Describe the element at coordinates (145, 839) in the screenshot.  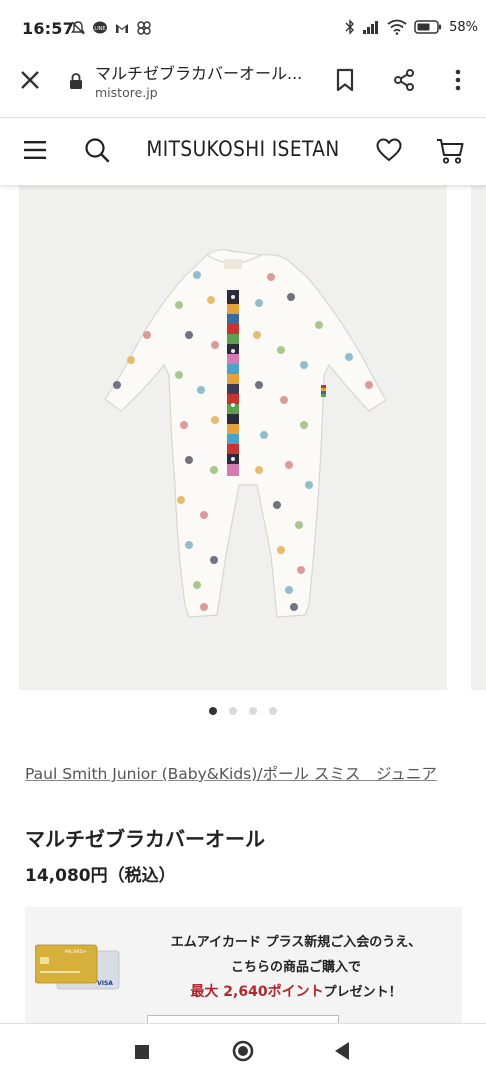
I see `product-name: マルチゼブラカバーオール` at that location.